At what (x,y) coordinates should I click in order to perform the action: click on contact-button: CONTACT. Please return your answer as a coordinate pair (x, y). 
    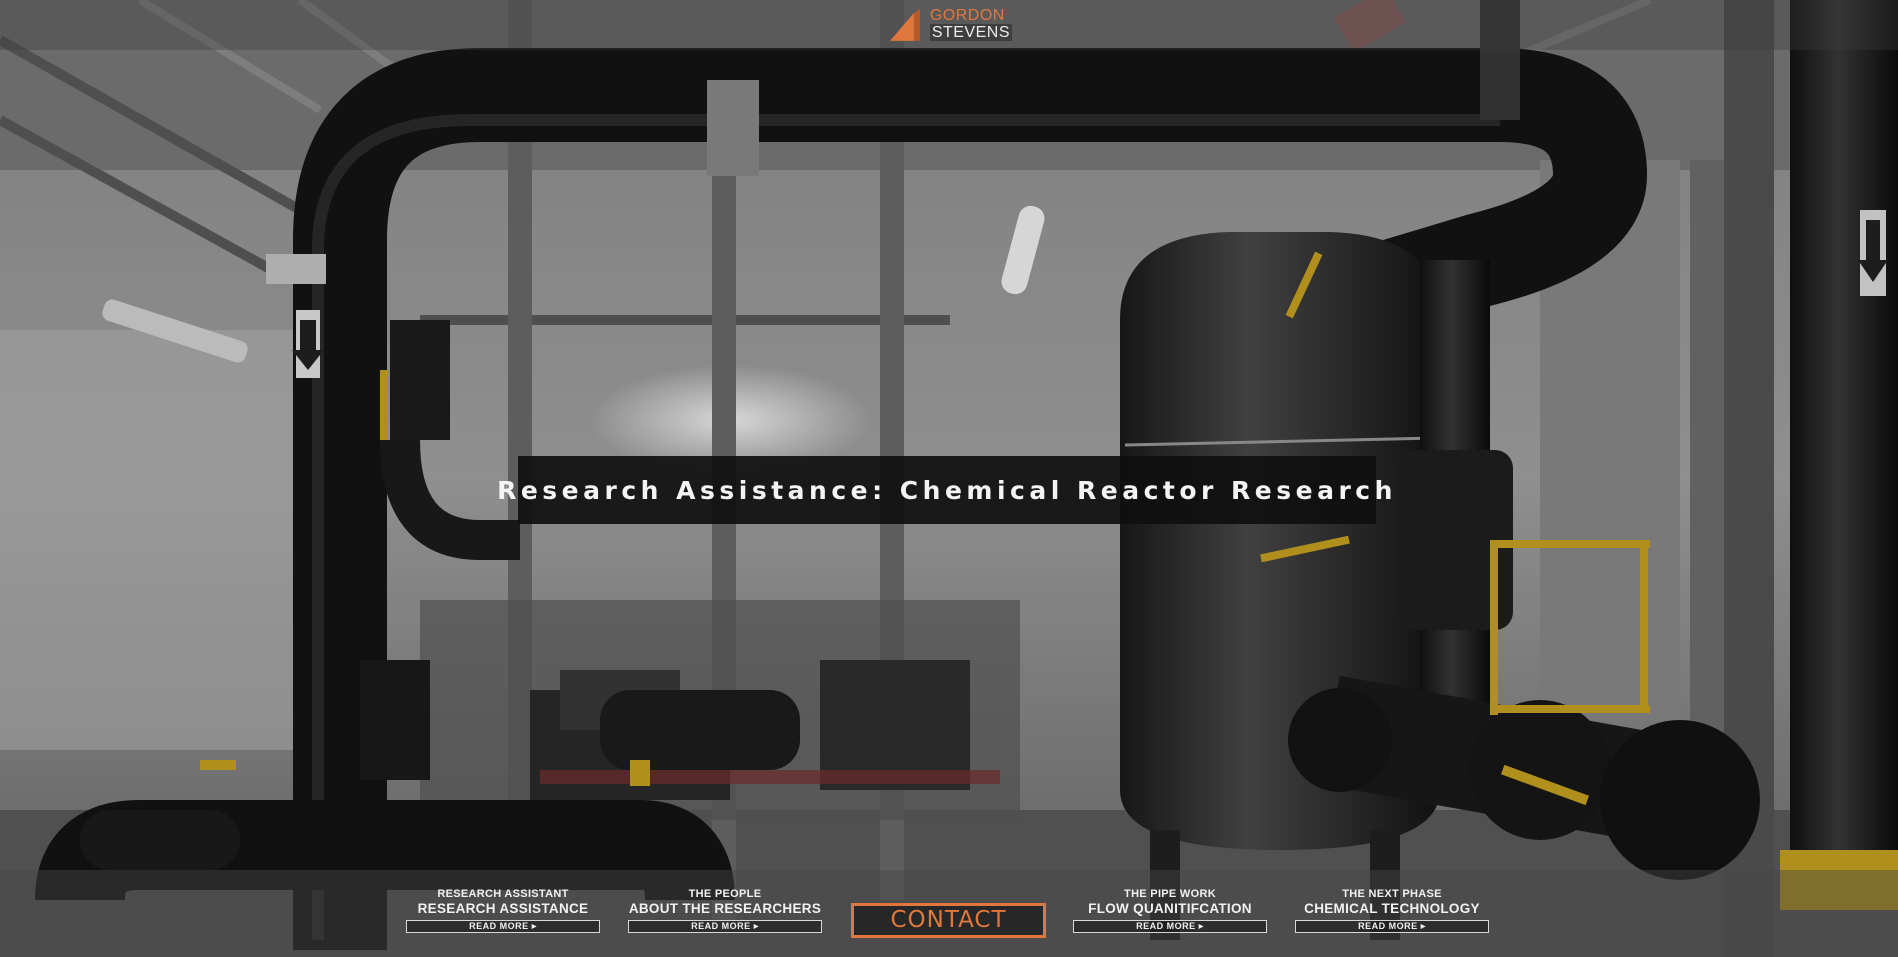
    Looking at the image, I should click on (948, 920).